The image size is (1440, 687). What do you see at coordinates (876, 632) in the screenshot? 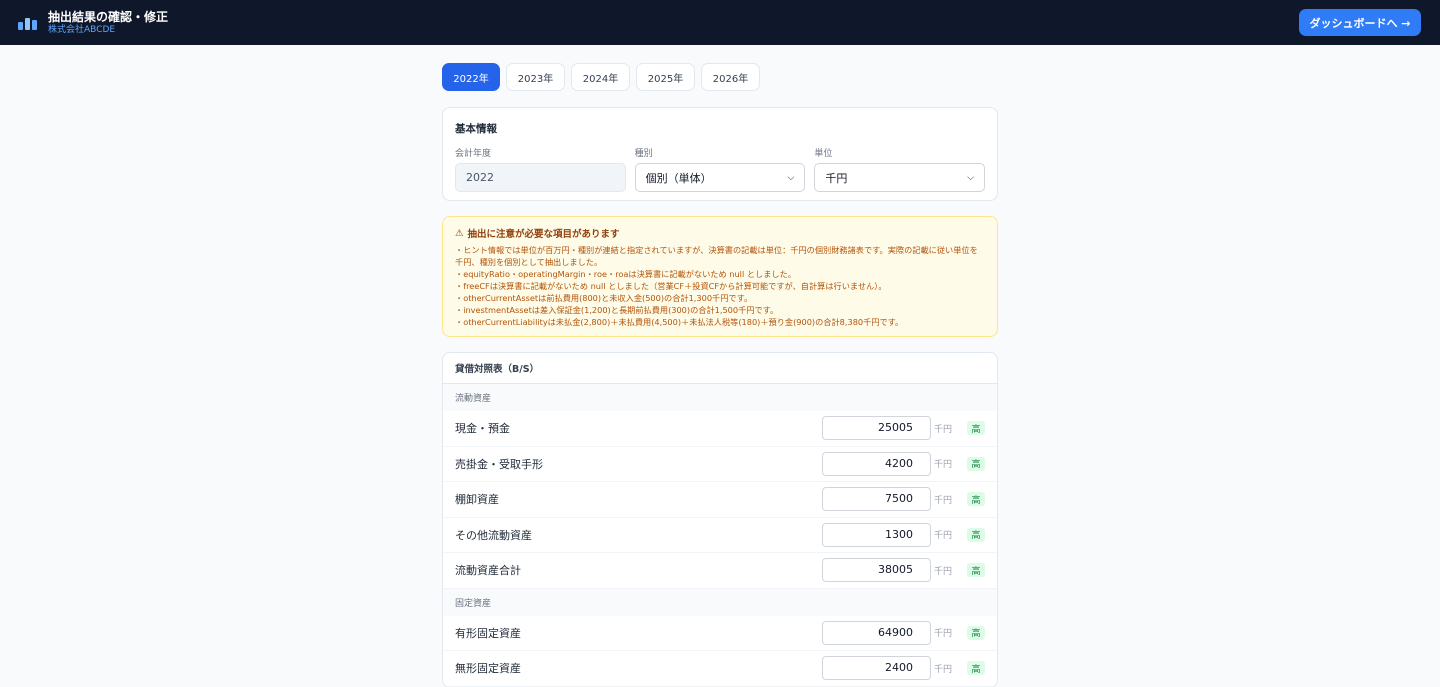
I see `value-input: 64900` at bounding box center [876, 632].